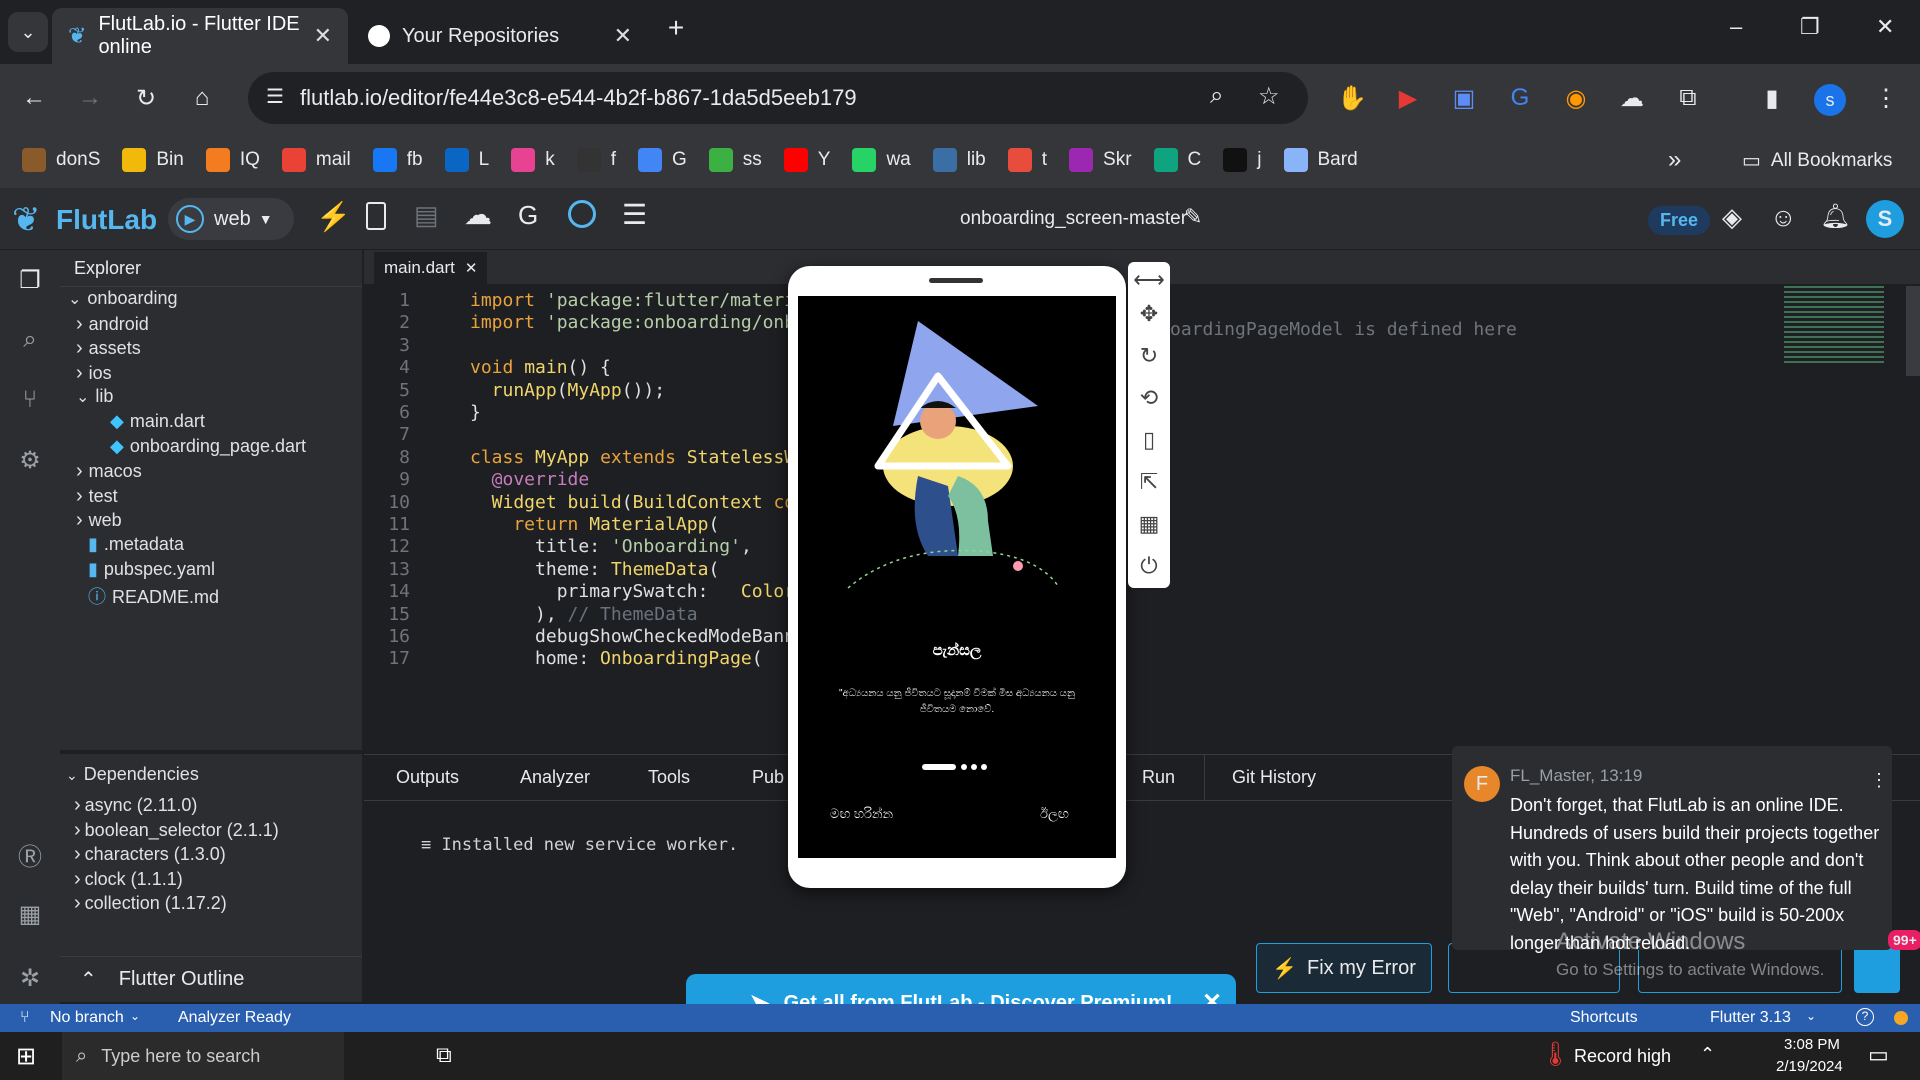  Describe the element at coordinates (768, 777) in the screenshot. I see `tab-pub: Pub` at that location.